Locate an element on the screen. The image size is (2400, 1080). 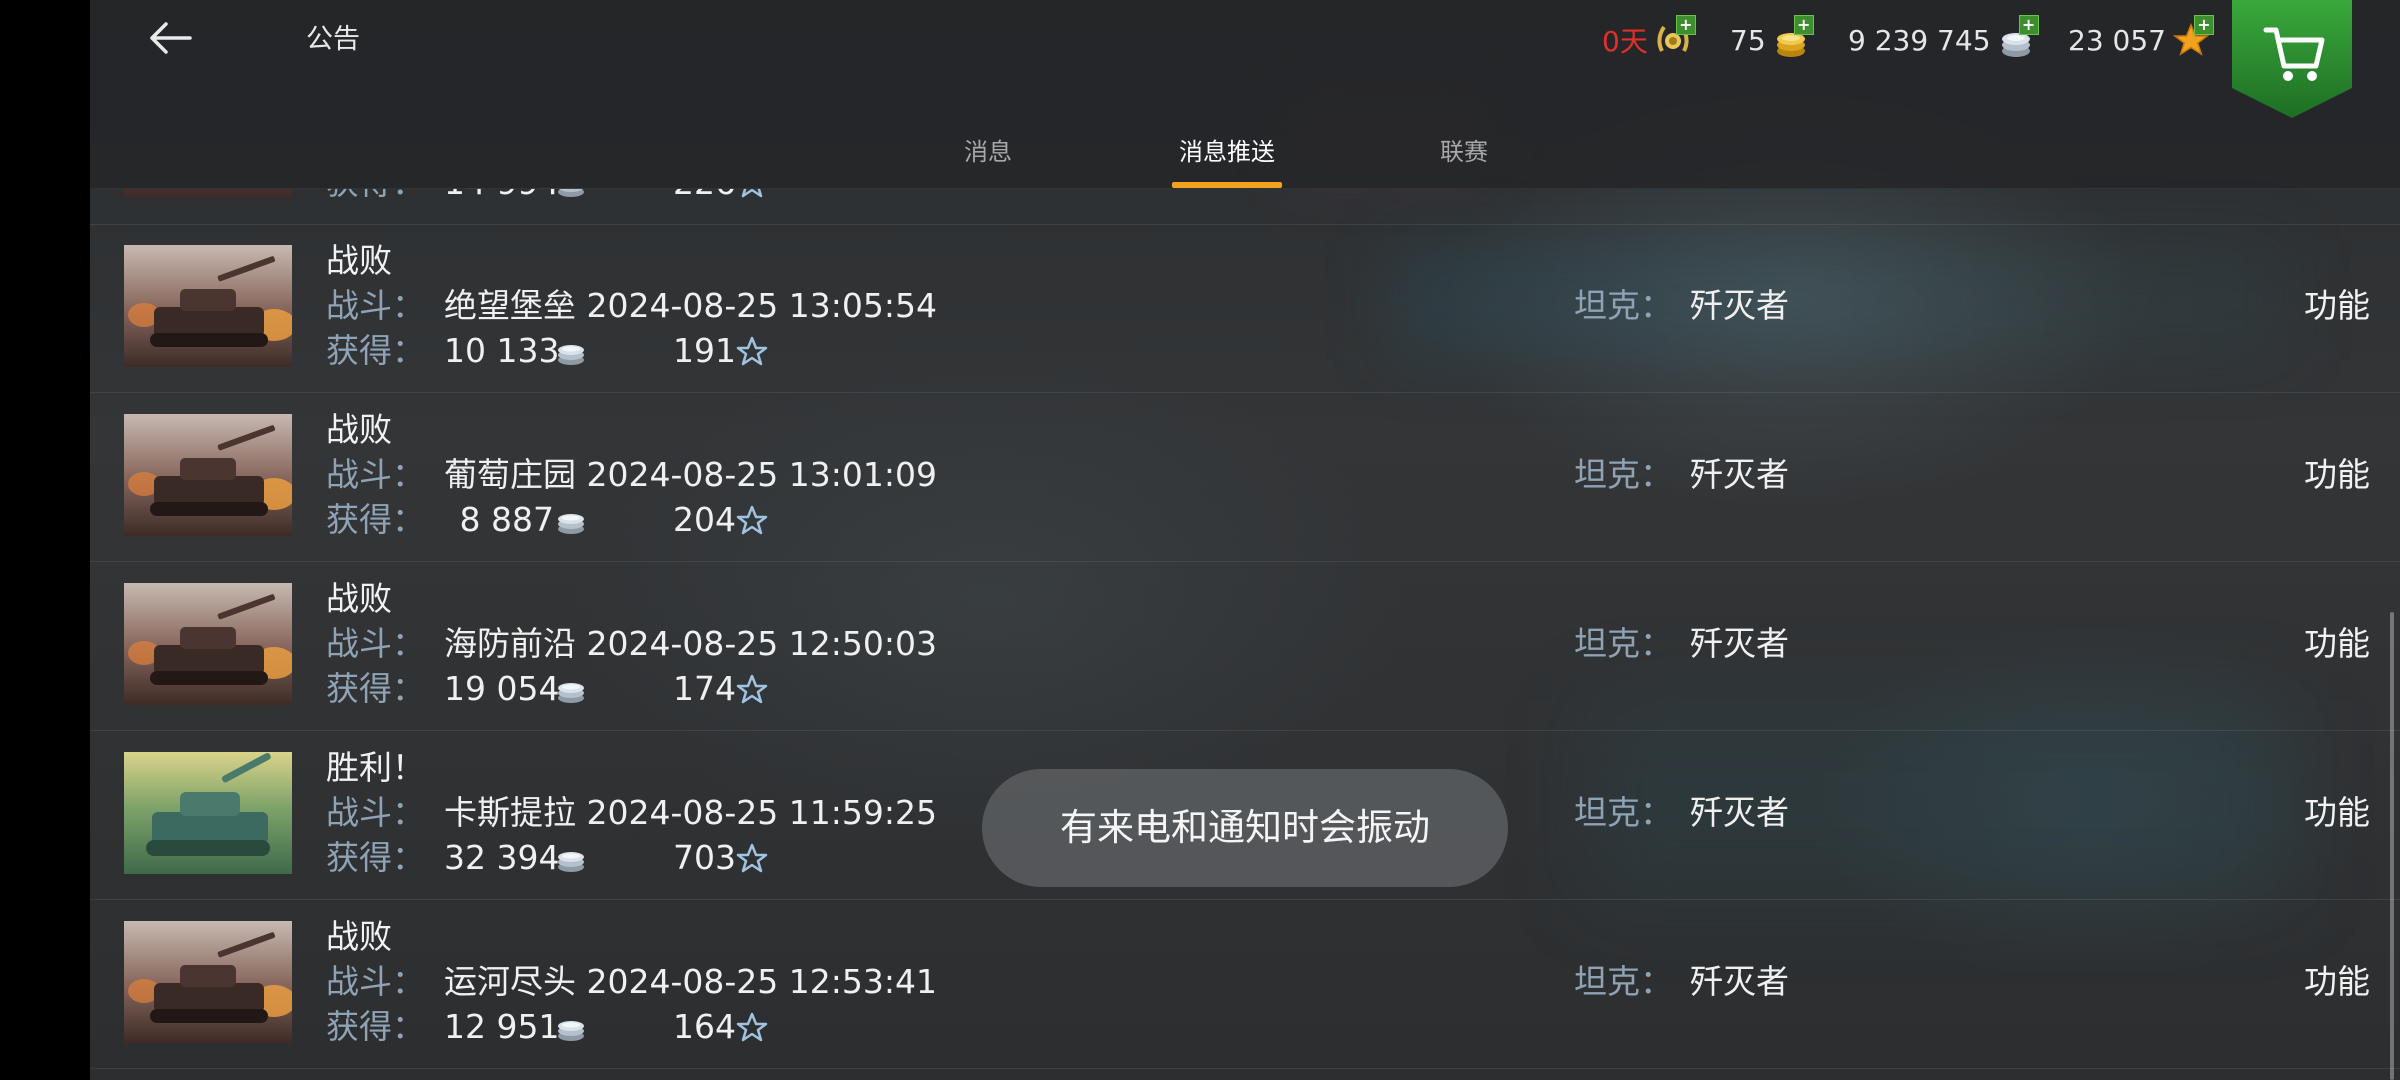
battle-line: 战斗： 运河尽头 2024-08-25 12:53:41 is located at coordinates (631, 982).